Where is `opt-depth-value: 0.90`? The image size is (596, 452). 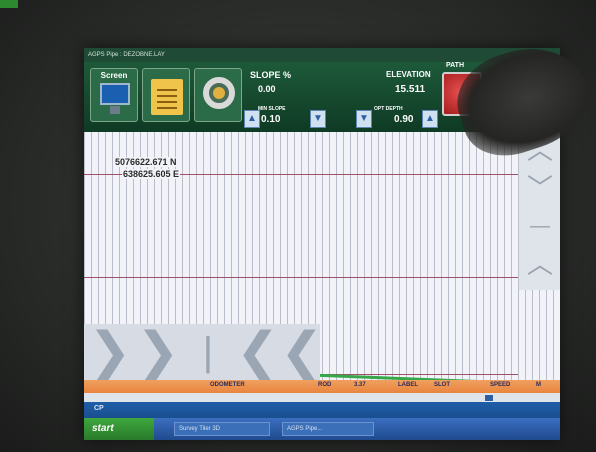
opt-depth-value: 0.90 is located at coordinates (404, 119).